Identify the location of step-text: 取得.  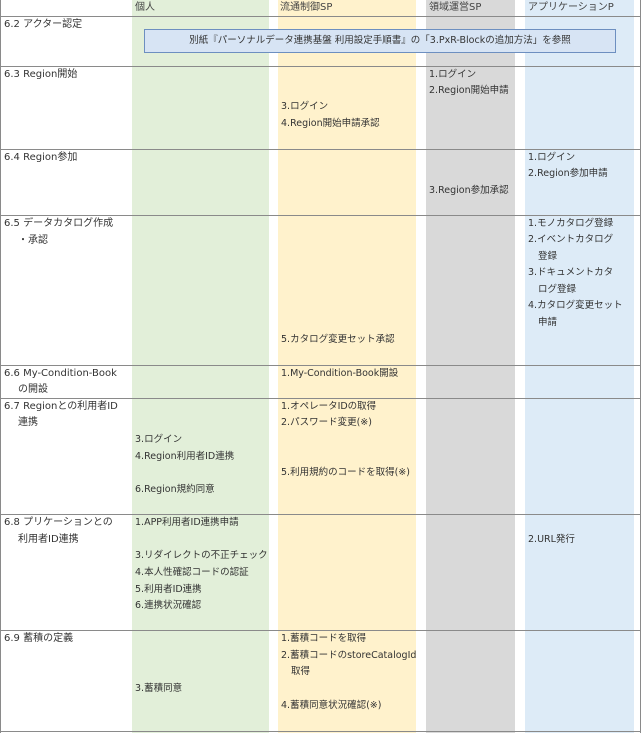
(301, 671).